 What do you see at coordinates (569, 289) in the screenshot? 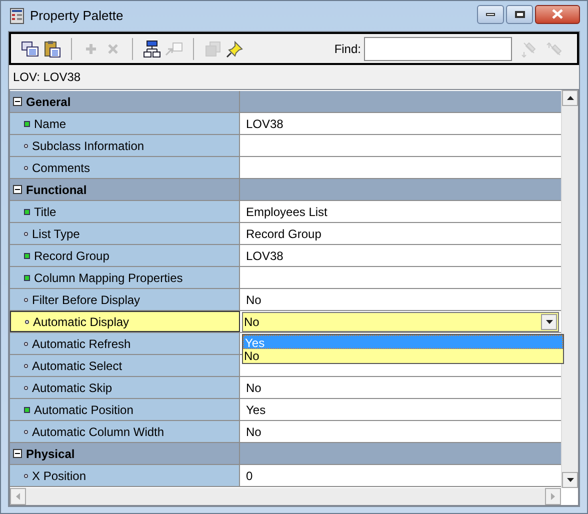
I see `vertical-scrollbar` at bounding box center [569, 289].